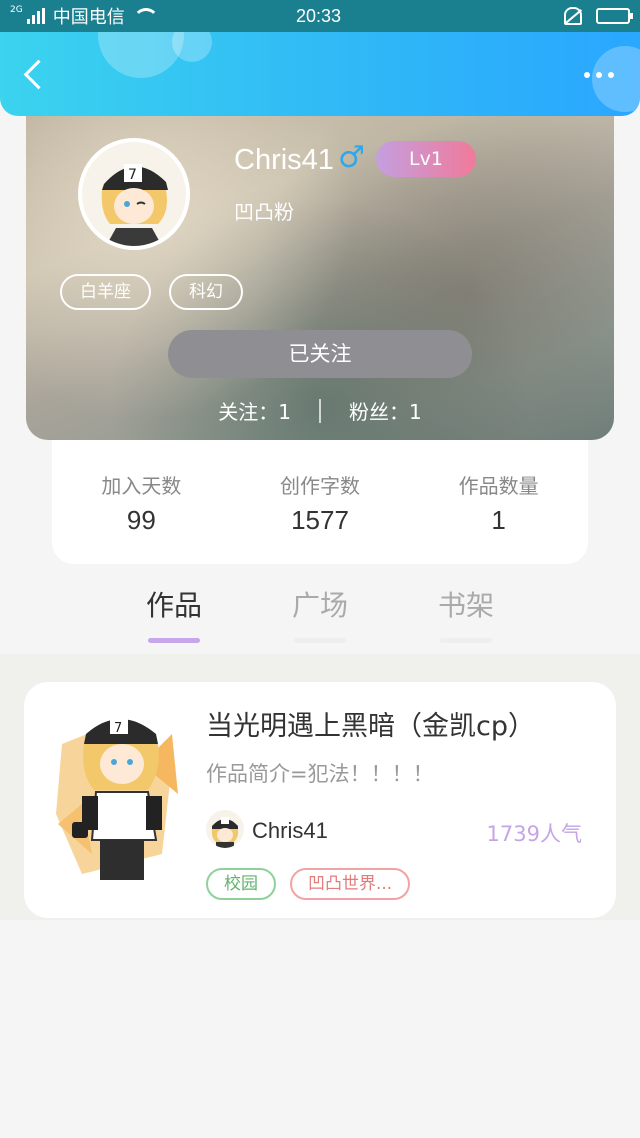 This screenshot has width=640, height=1138. Describe the element at coordinates (573, 16) in the screenshot. I see `mute-bell-icon` at that location.